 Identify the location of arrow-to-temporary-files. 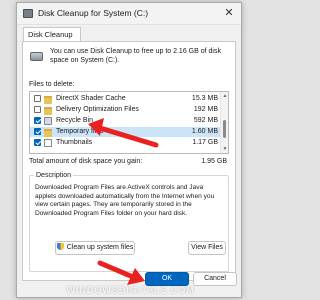
(123, 133).